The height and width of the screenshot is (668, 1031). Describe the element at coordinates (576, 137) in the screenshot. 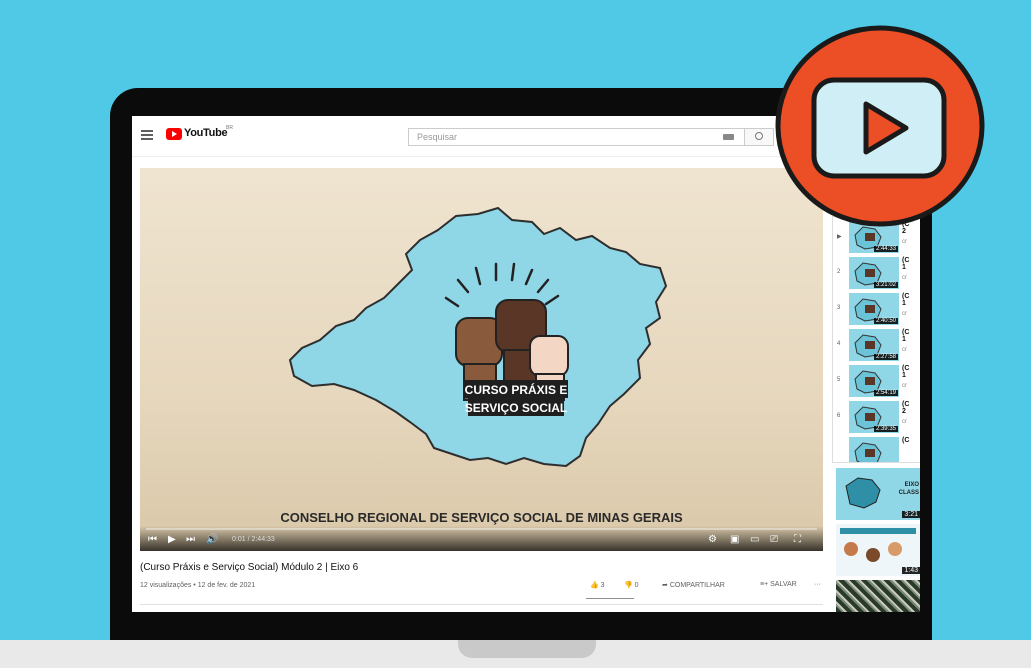

I see `search-input: Pesquisar` at that location.